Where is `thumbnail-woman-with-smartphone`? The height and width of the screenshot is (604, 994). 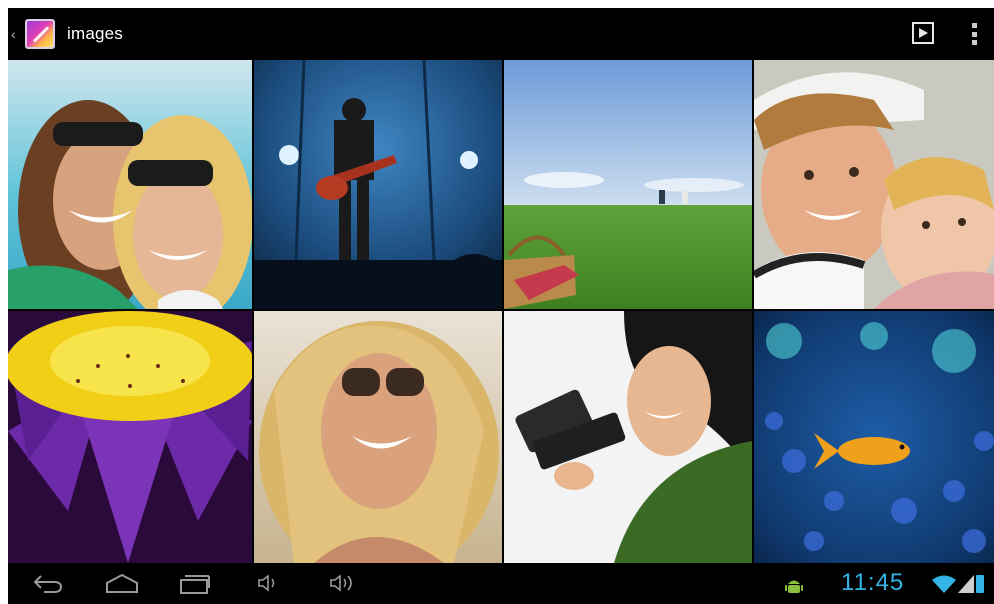
thumbnail-woman-with-smartphone is located at coordinates (628, 437).